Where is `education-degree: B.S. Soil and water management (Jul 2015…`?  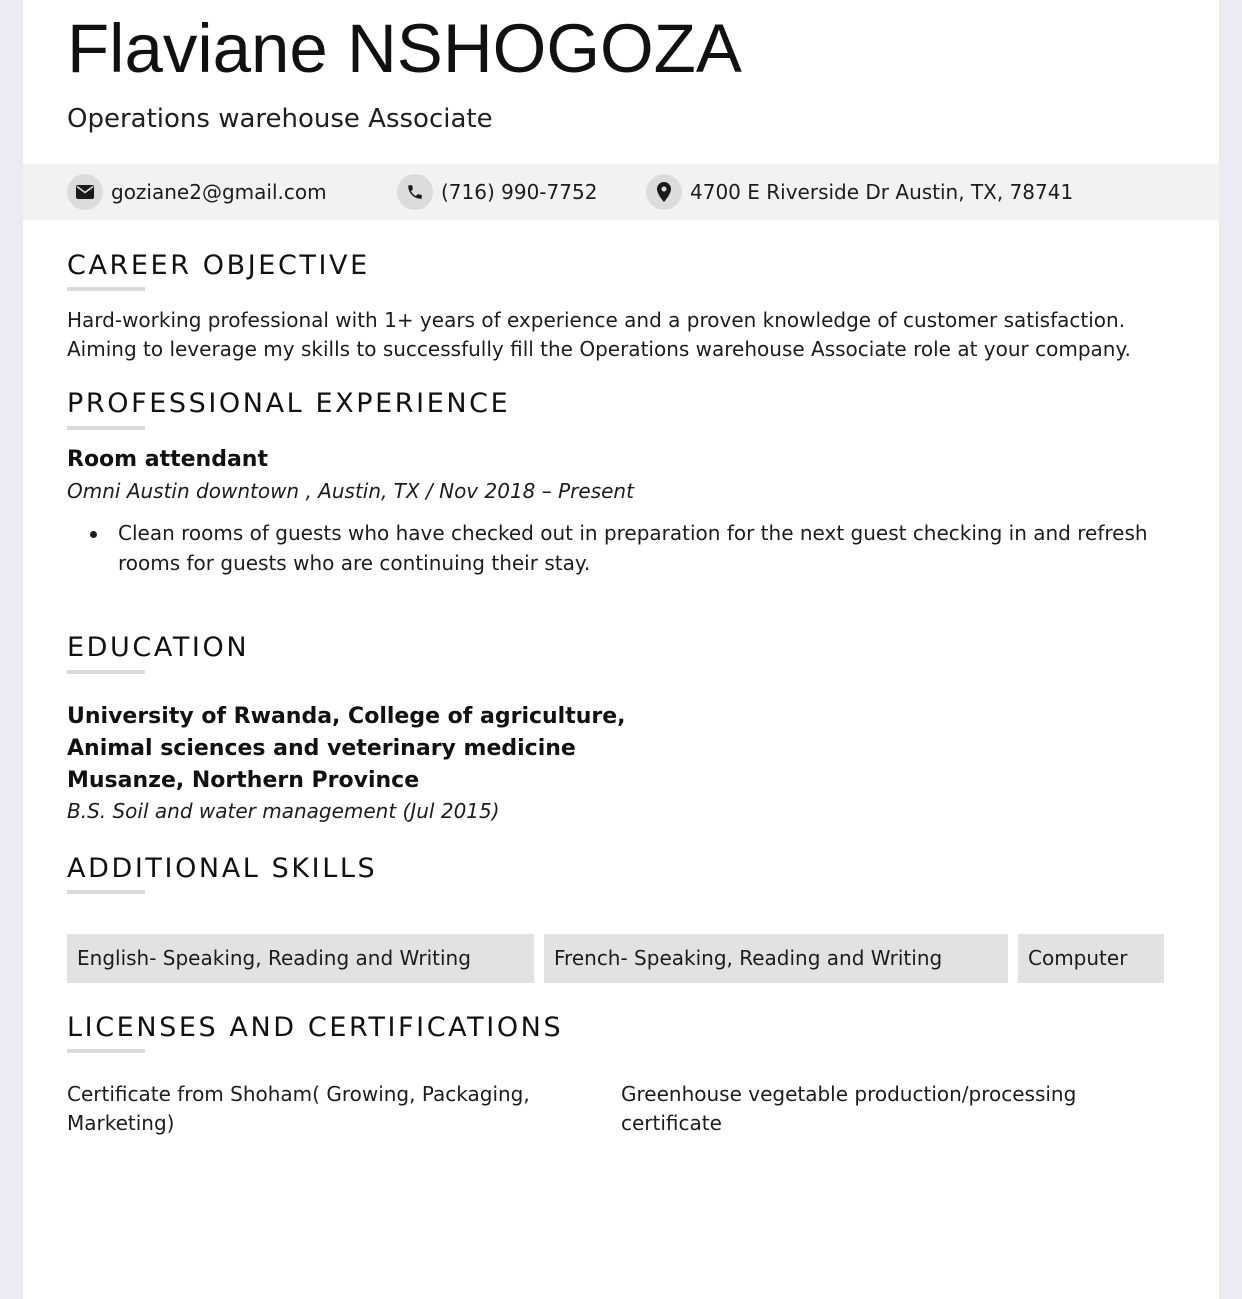 education-degree: B.S. Soil and water management (Jul 2015… is located at coordinates (283, 811).